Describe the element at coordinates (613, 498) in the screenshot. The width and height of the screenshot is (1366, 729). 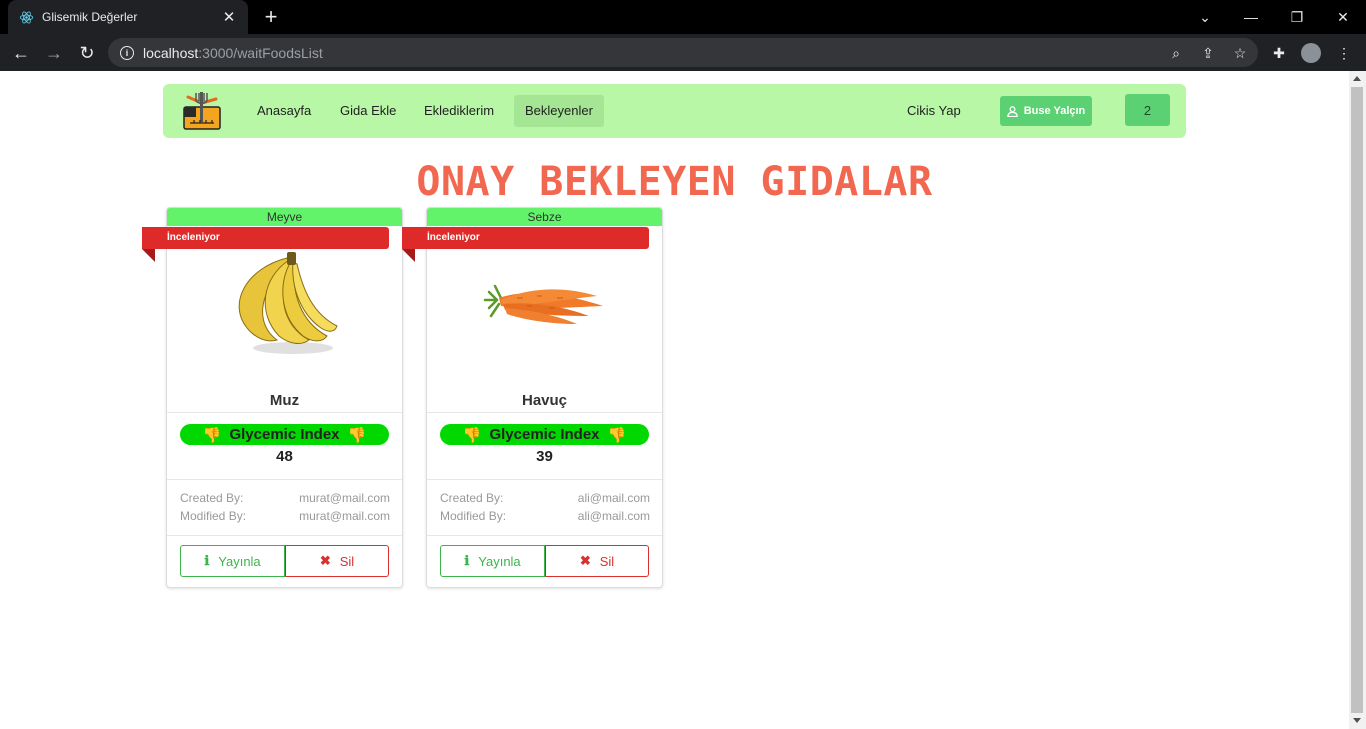
I see `created-by-value: ali@mail.com` at that location.